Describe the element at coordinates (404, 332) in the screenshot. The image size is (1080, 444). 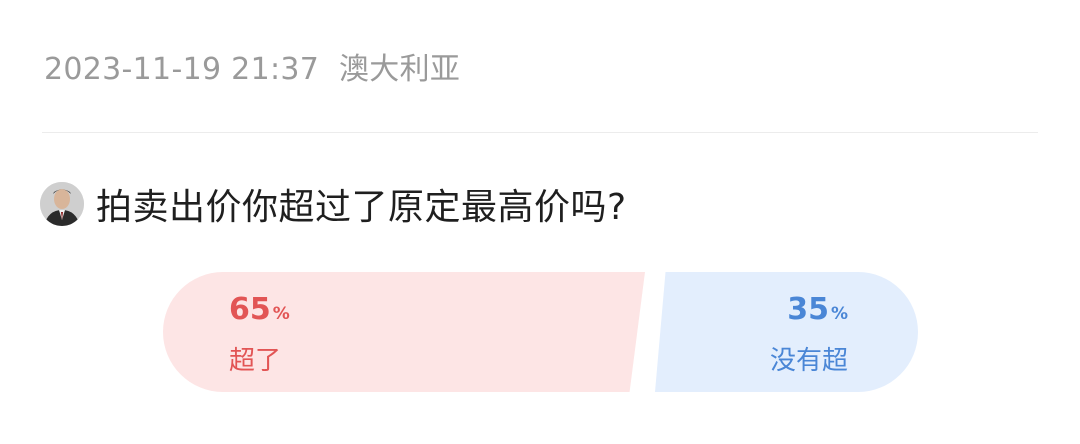
I see `poll-option-yes: 65% 超了` at that location.